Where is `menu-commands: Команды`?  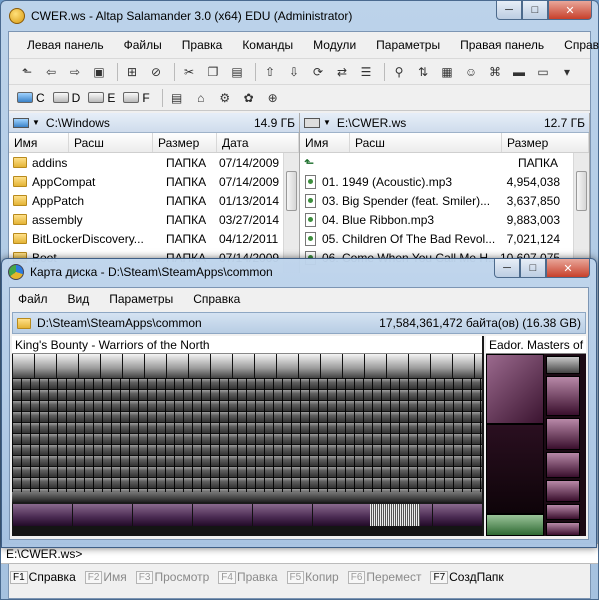 menu-commands: Команды is located at coordinates (267, 45).